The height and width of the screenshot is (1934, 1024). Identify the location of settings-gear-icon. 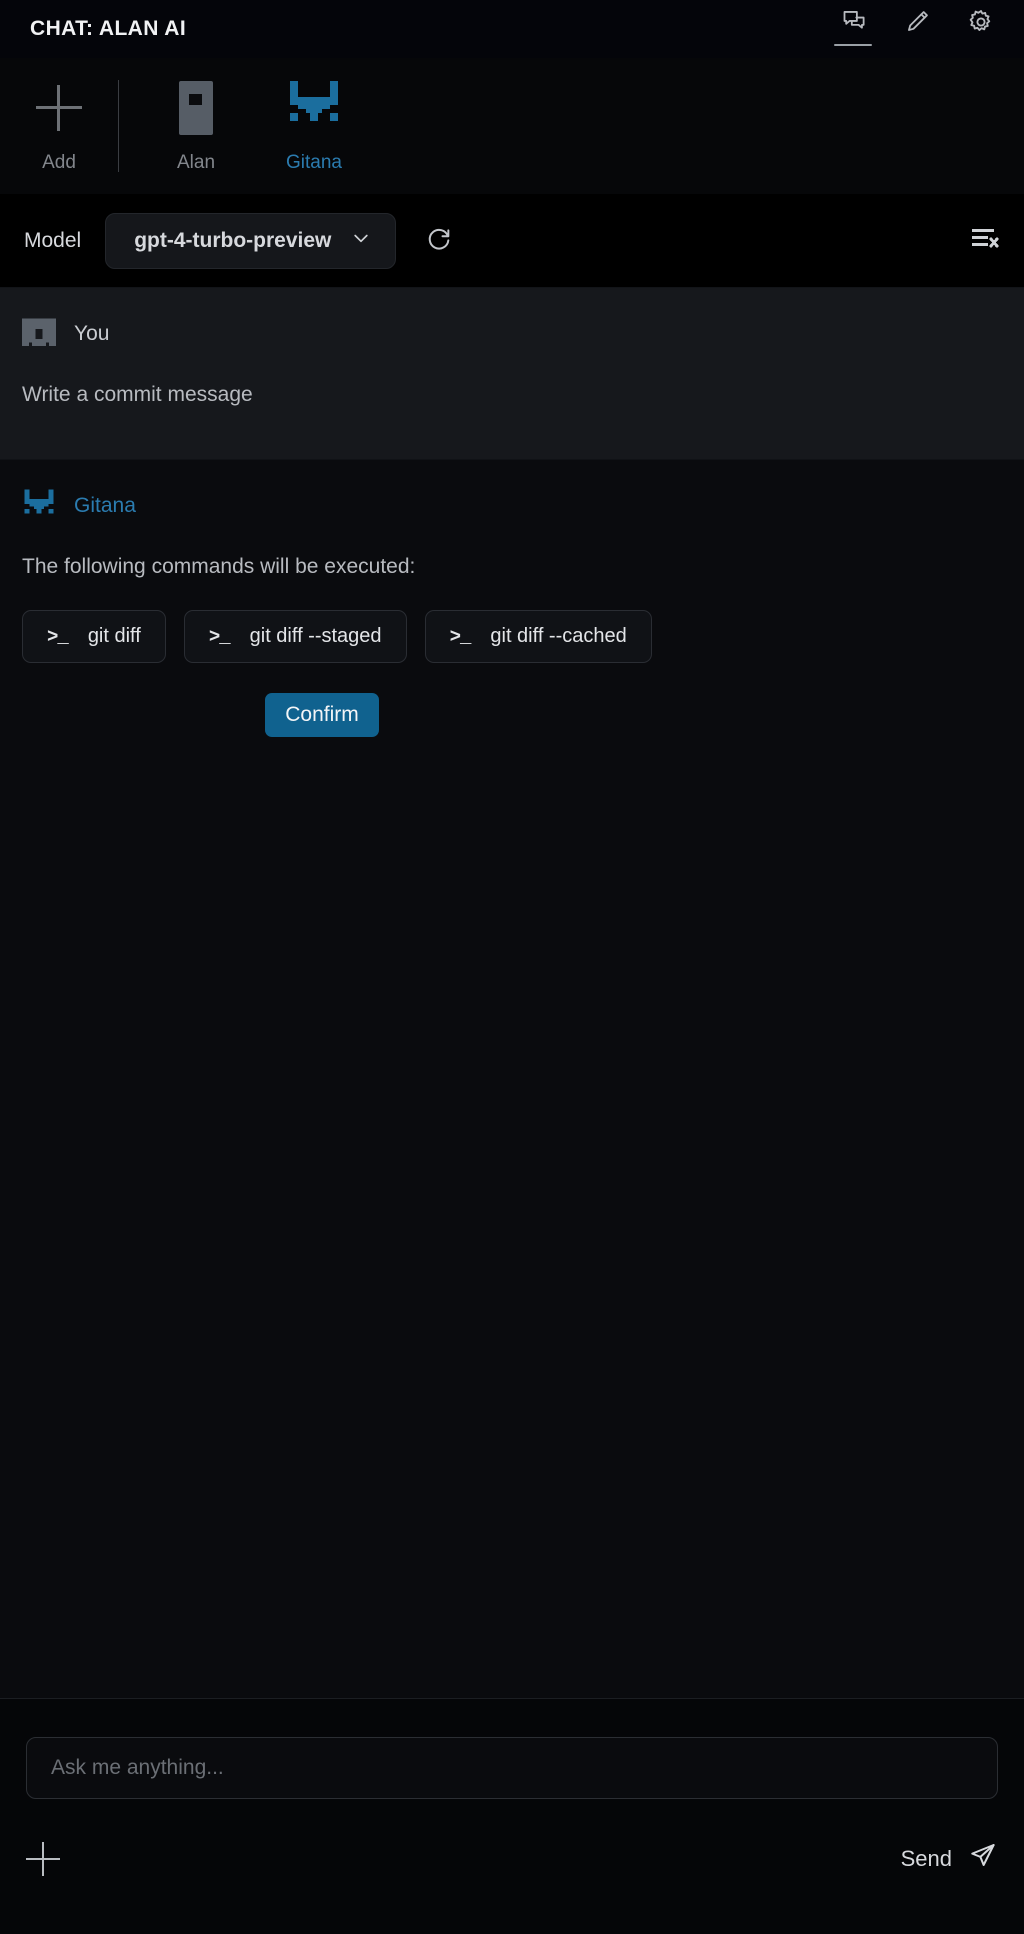
(981, 22).